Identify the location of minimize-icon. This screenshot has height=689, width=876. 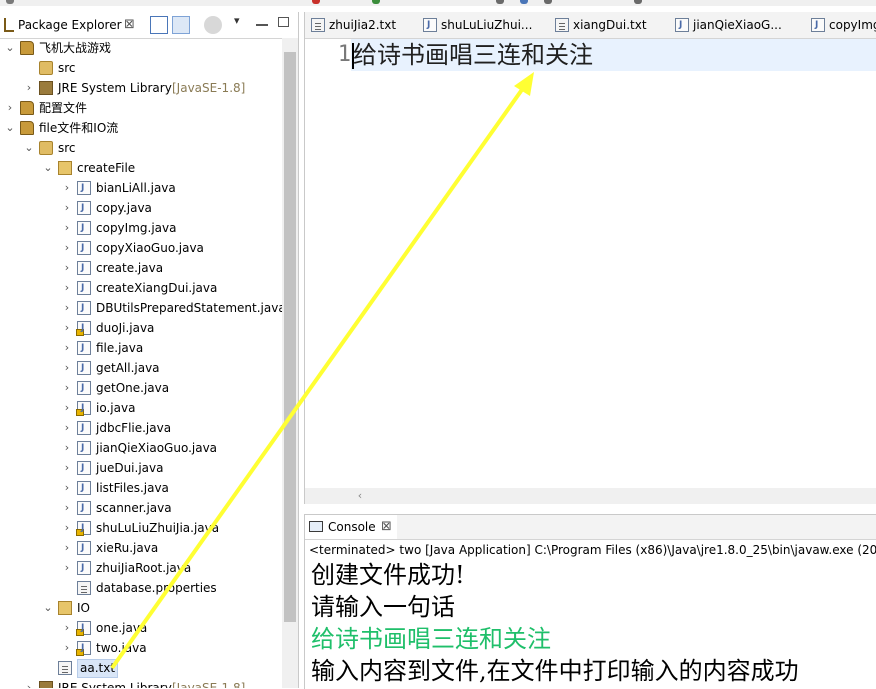
(262, 25).